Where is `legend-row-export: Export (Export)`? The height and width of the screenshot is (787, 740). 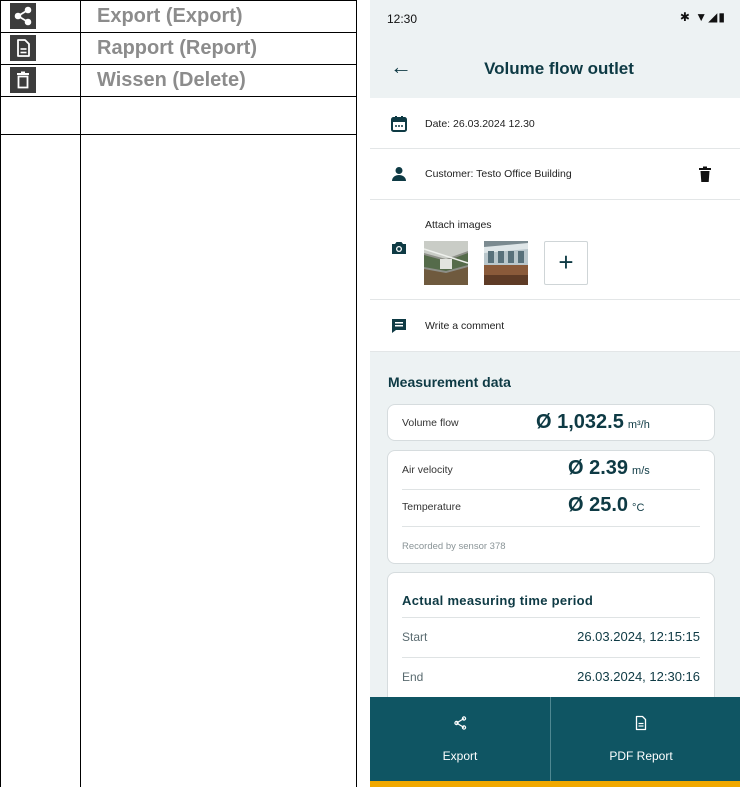 legend-row-export: Export (Export) is located at coordinates (178, 17).